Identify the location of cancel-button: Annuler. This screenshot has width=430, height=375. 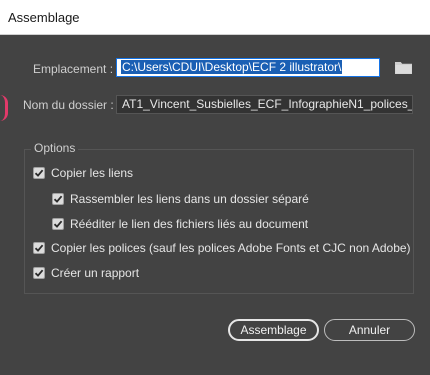
(369, 330).